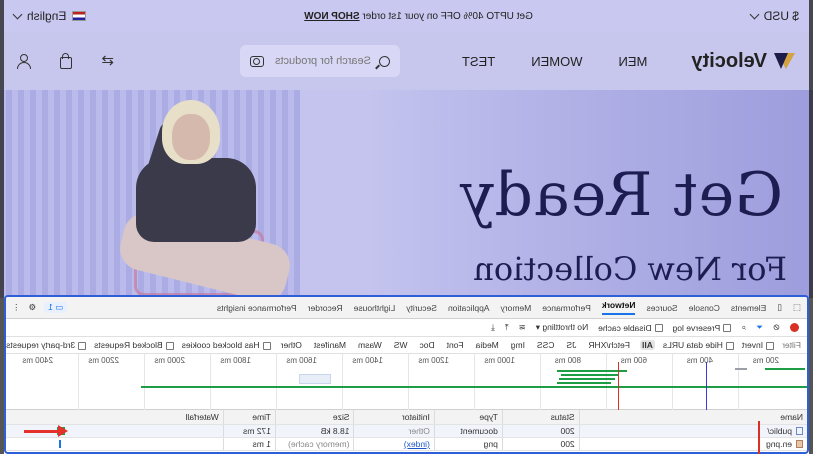 The height and width of the screenshot is (454, 813). What do you see at coordinates (625, 327) in the screenshot?
I see `disable-cache-label: Disable cache` at bounding box center [625, 327].